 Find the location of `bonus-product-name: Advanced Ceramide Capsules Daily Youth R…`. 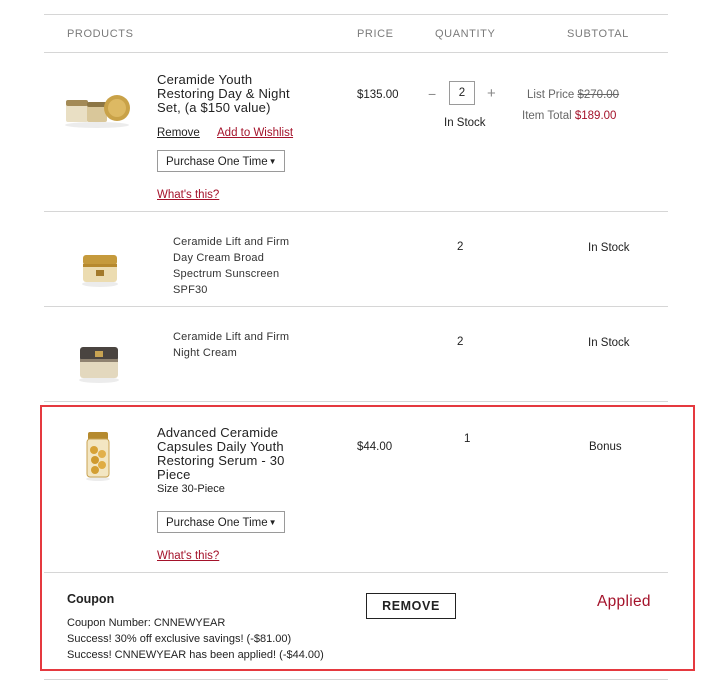

bonus-product-name: Advanced Ceramide Capsules Daily Youth R… is located at coordinates (221, 454).